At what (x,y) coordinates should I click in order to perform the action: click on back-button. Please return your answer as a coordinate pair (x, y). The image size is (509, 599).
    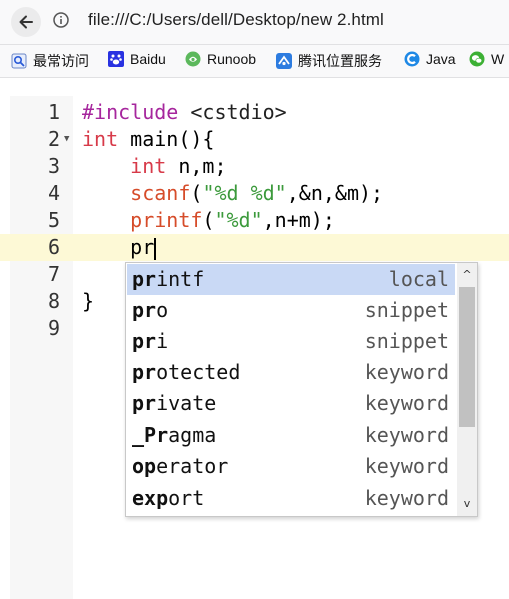
    Looking at the image, I should click on (26, 22).